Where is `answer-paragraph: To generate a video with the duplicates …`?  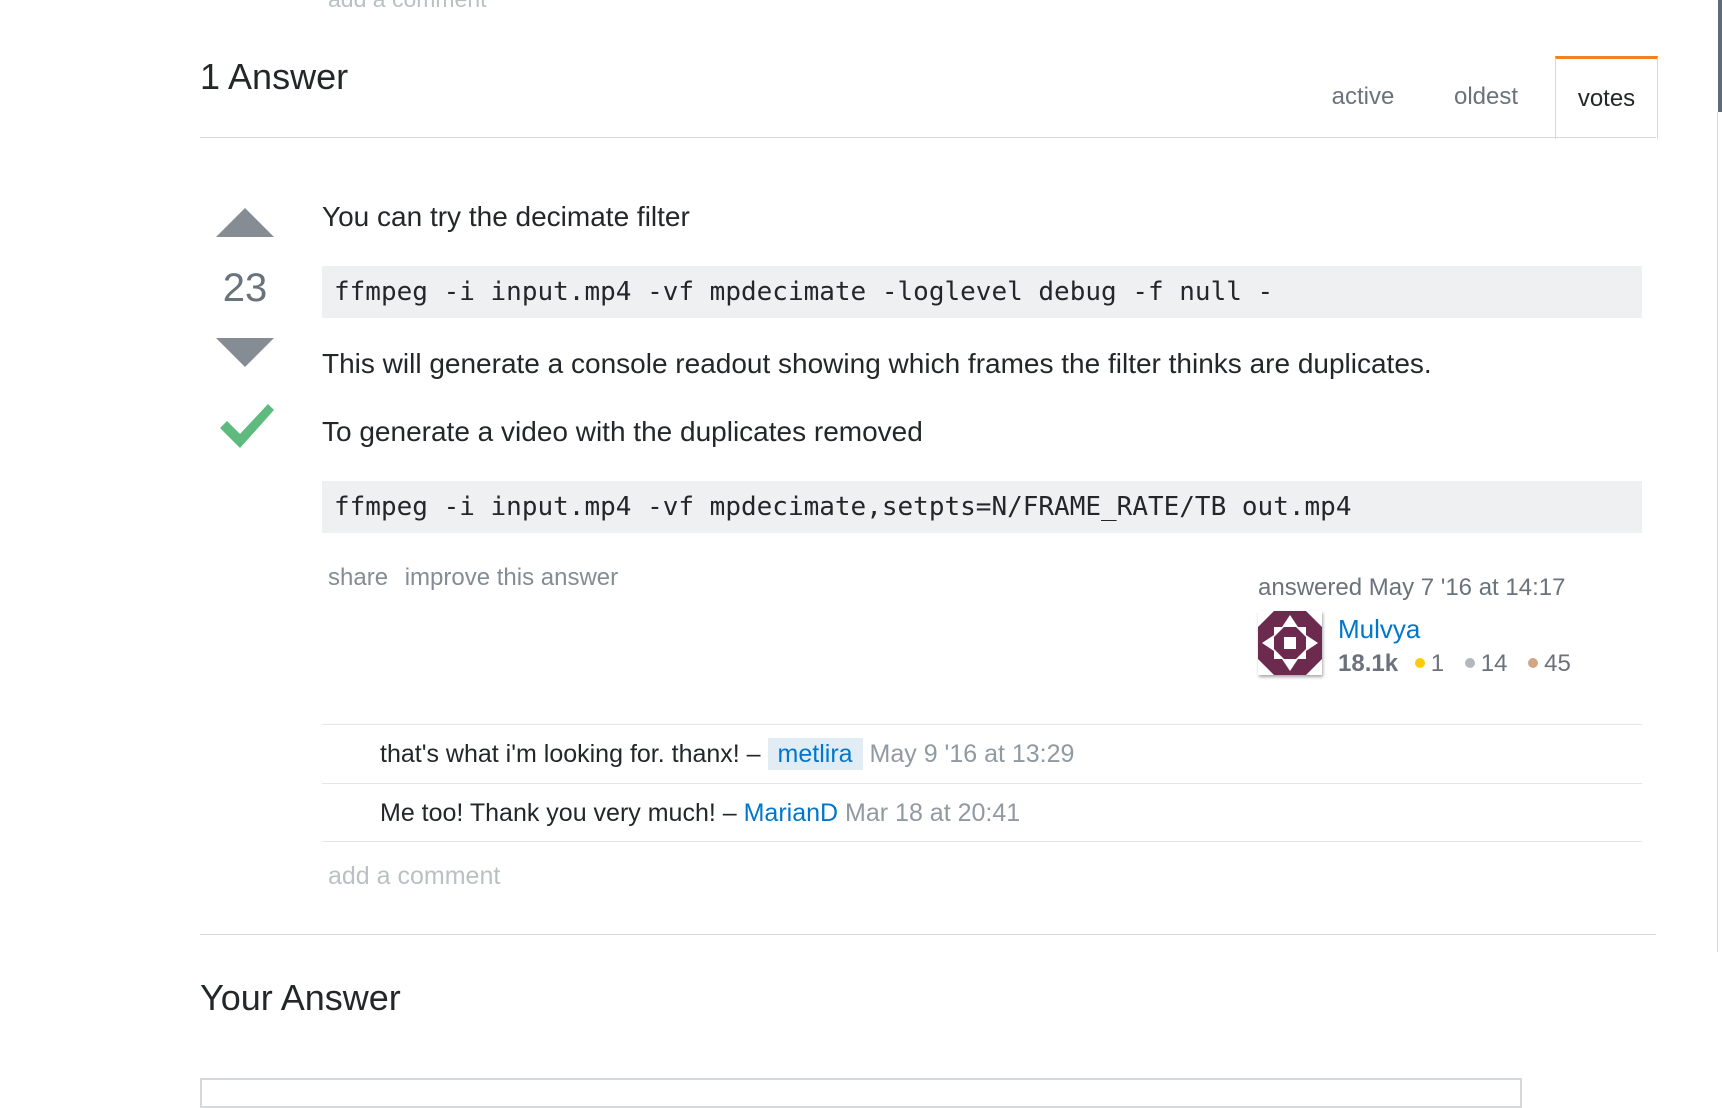
answer-paragraph: To generate a video with the duplicates … is located at coordinates (622, 431).